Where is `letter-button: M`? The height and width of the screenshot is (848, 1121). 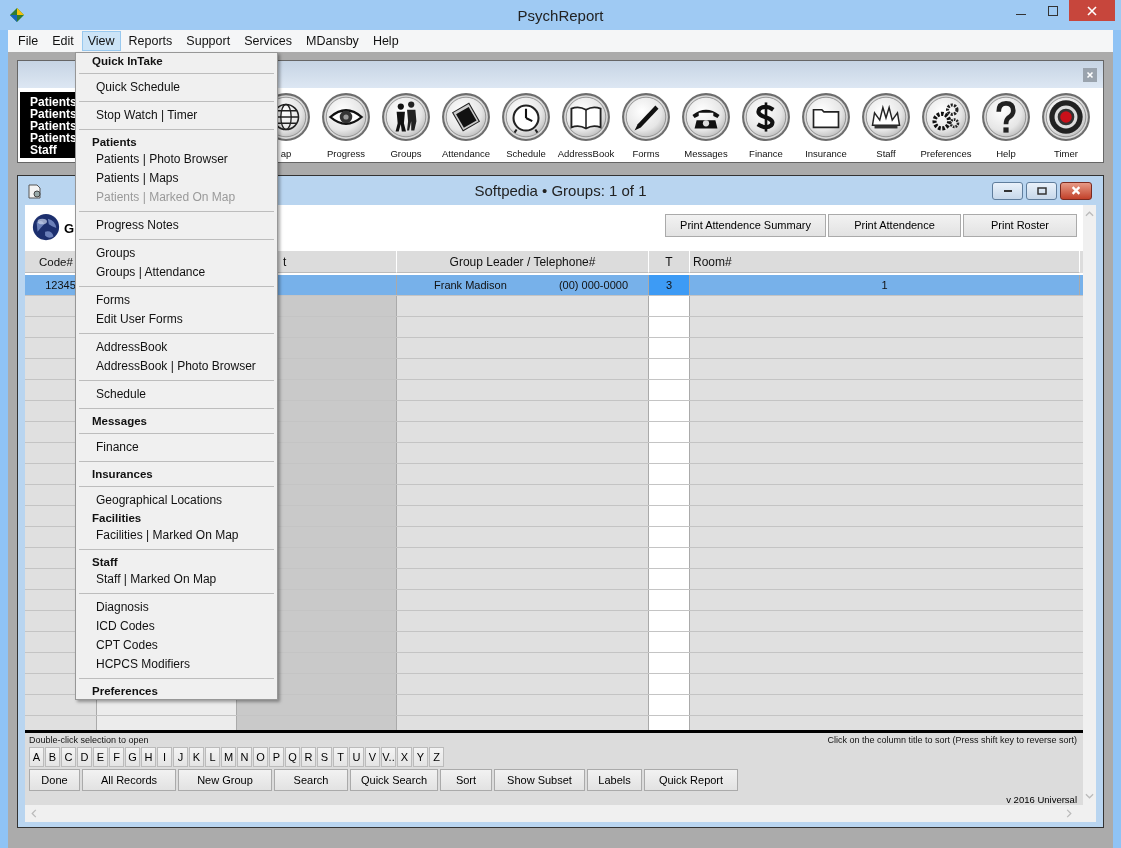 letter-button: M is located at coordinates (228, 757).